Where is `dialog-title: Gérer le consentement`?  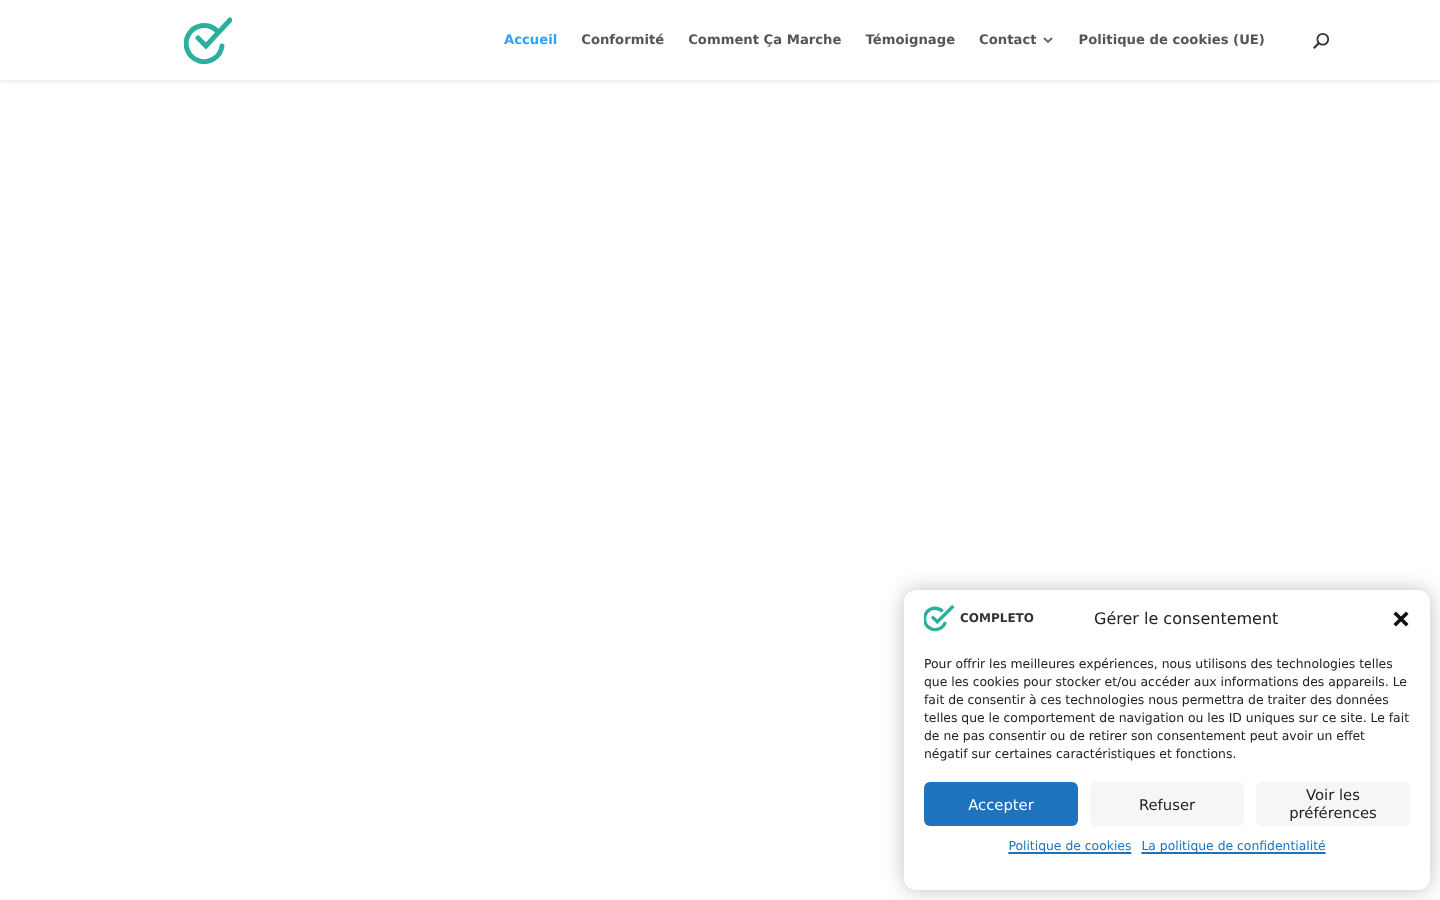
dialog-title: Gérer le consentement is located at coordinates (1187, 618).